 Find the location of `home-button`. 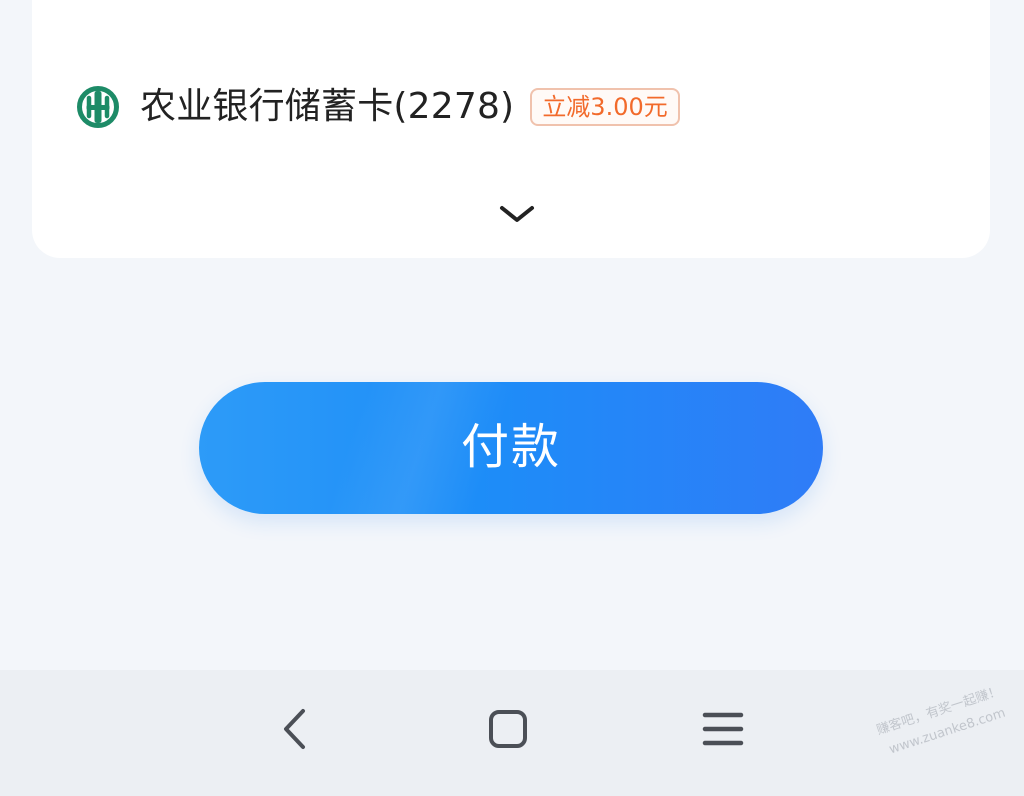

home-button is located at coordinates (508, 731).